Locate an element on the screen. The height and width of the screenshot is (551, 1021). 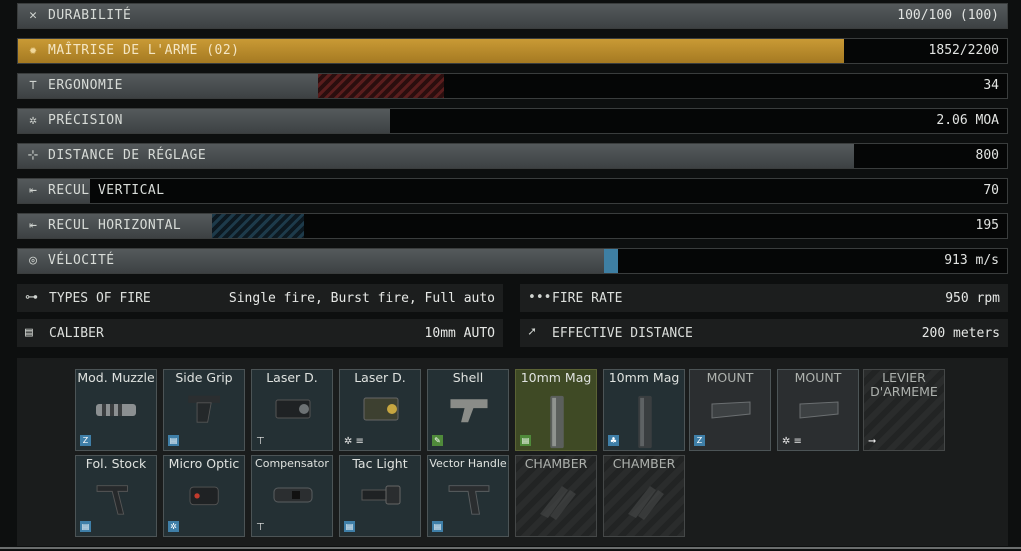
stat-value: 70 is located at coordinates (991, 190).